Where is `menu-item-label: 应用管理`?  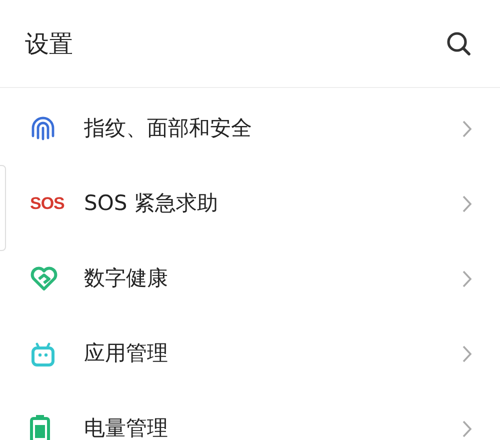
menu-item-label: 应用管理 is located at coordinates (273, 354).